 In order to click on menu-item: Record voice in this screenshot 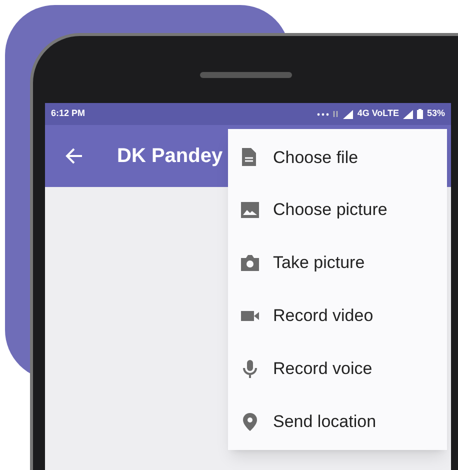, I will do `click(337, 368)`.